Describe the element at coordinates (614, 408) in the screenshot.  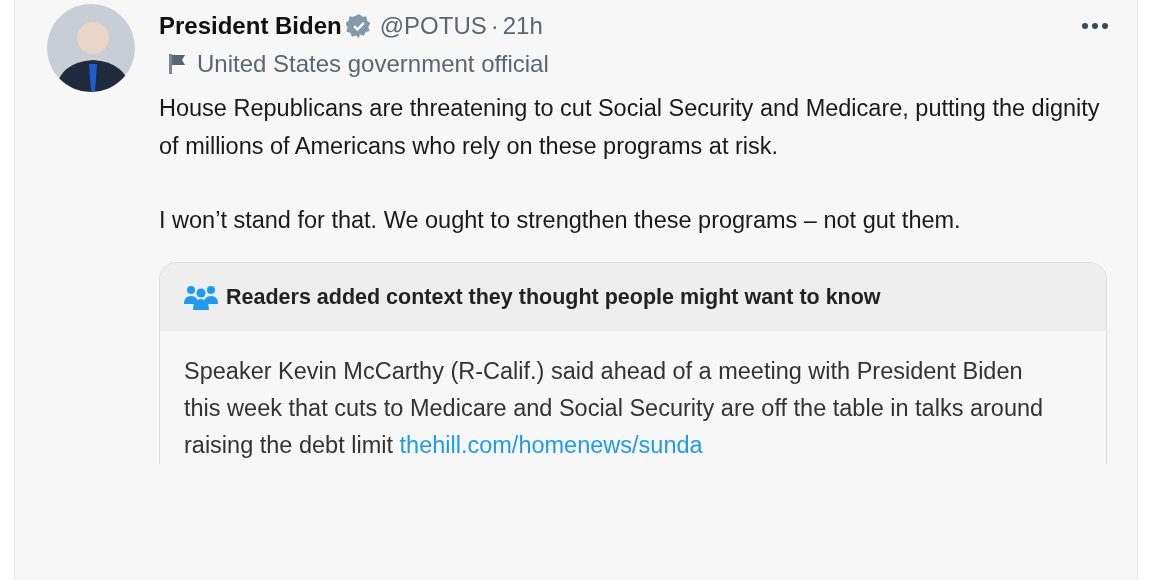
I see `note-text: Speaker Kevin McCarthy (R-Calif.) said ahead of a meeting with President Biden this week that cuts to Medicare and Social Security are off the table in talks around raising the debt limit thehill.com/homenews/sunda` at that location.